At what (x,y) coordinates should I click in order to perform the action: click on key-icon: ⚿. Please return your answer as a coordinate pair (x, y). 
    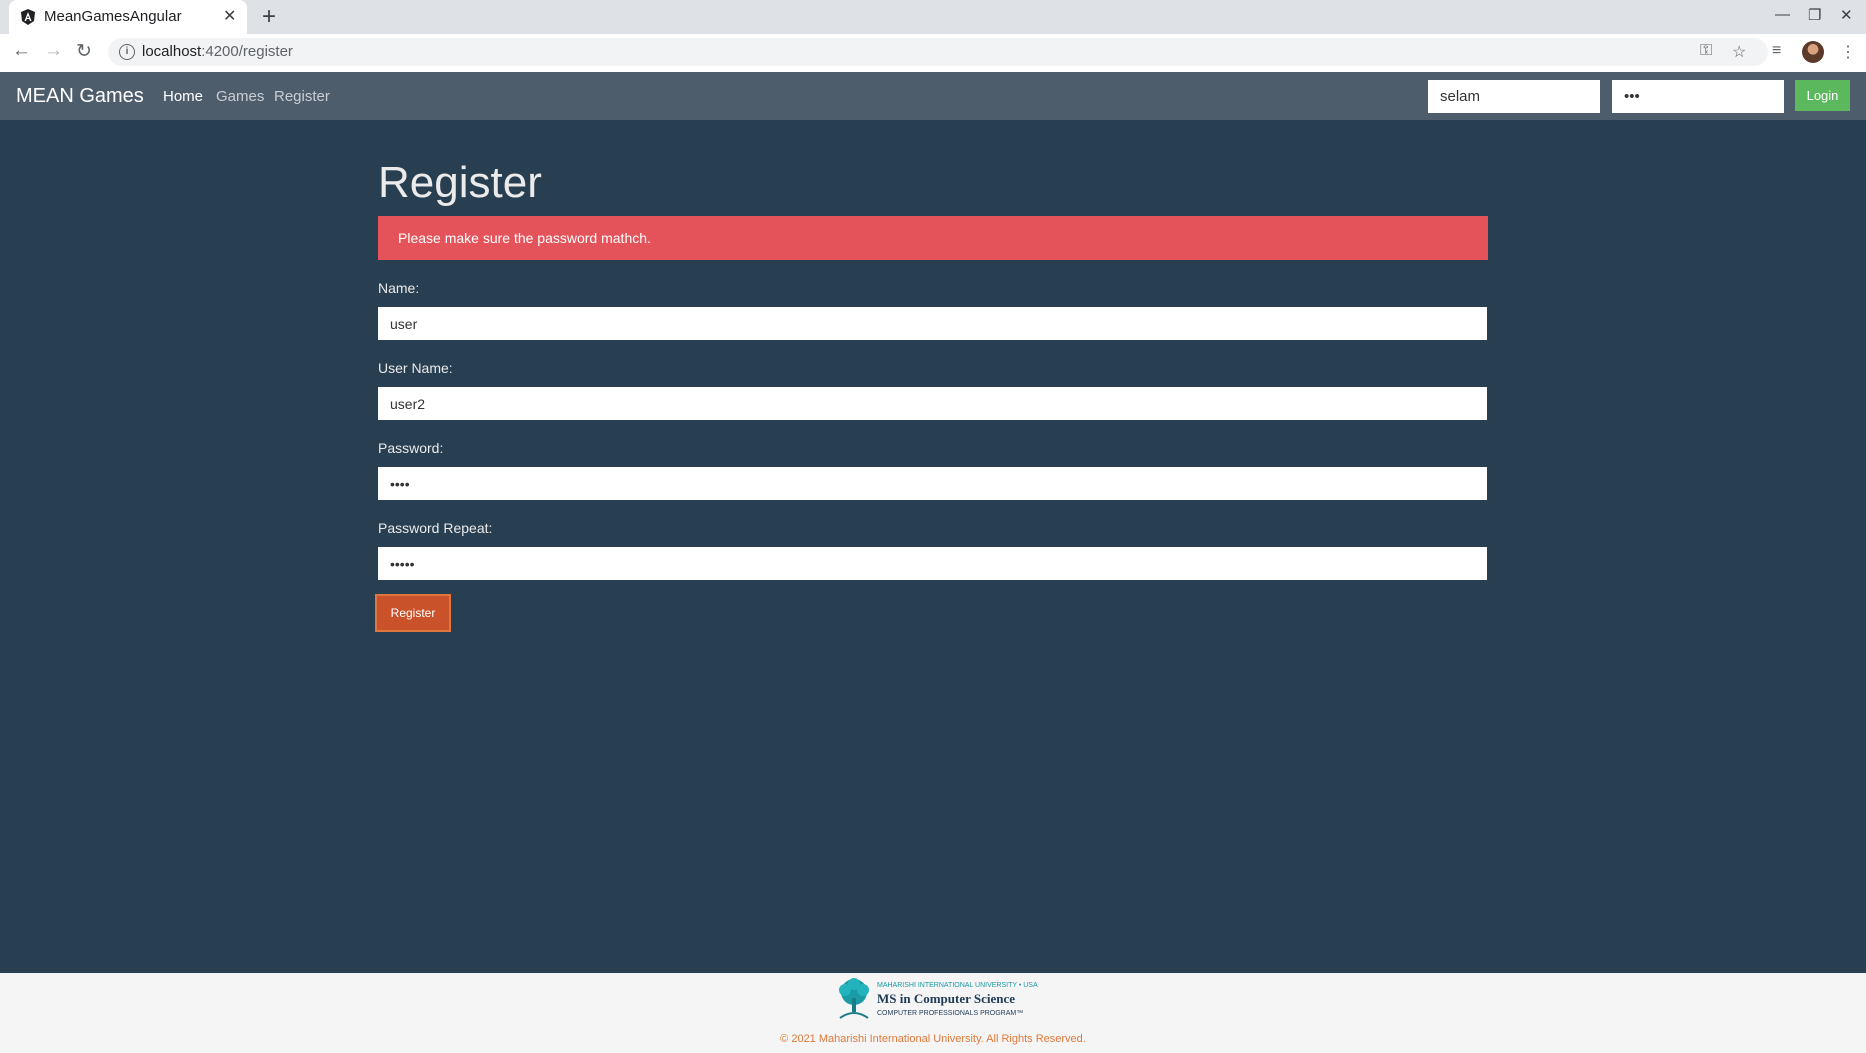
    Looking at the image, I should click on (1706, 51).